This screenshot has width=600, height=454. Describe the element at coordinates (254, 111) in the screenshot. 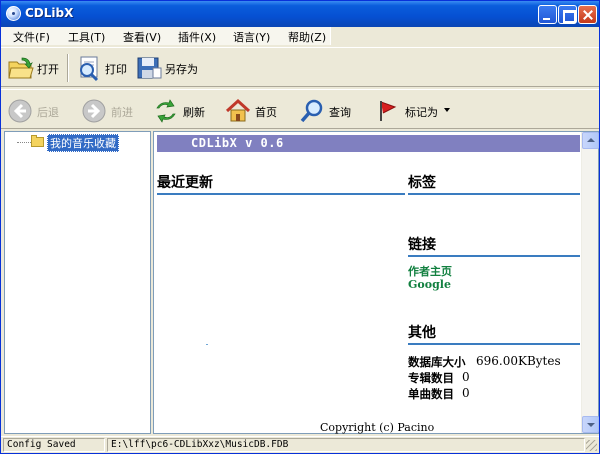

I see `home-button: 首页` at that location.